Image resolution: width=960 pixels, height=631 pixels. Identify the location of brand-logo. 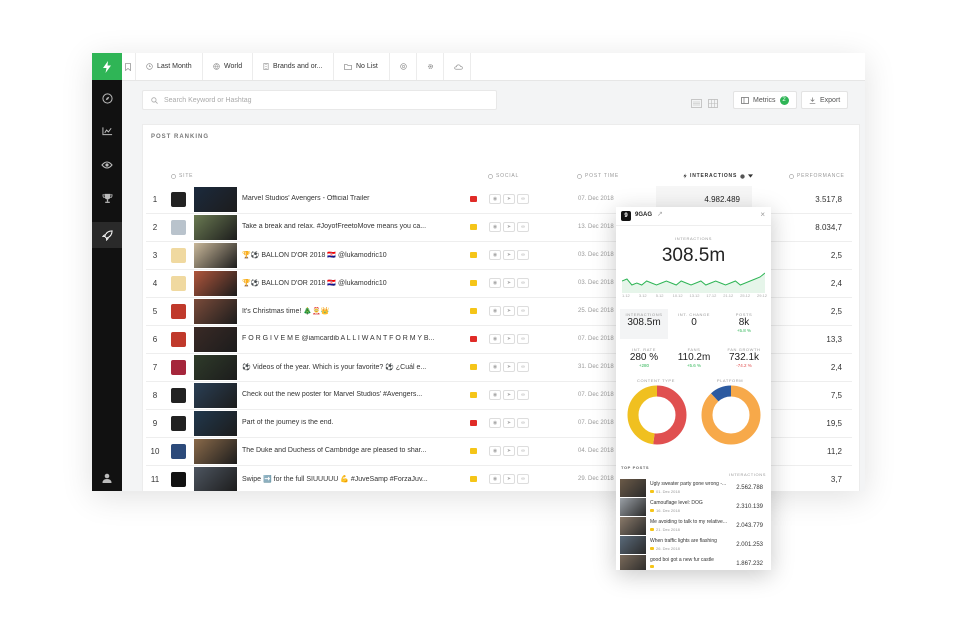
(107, 66).